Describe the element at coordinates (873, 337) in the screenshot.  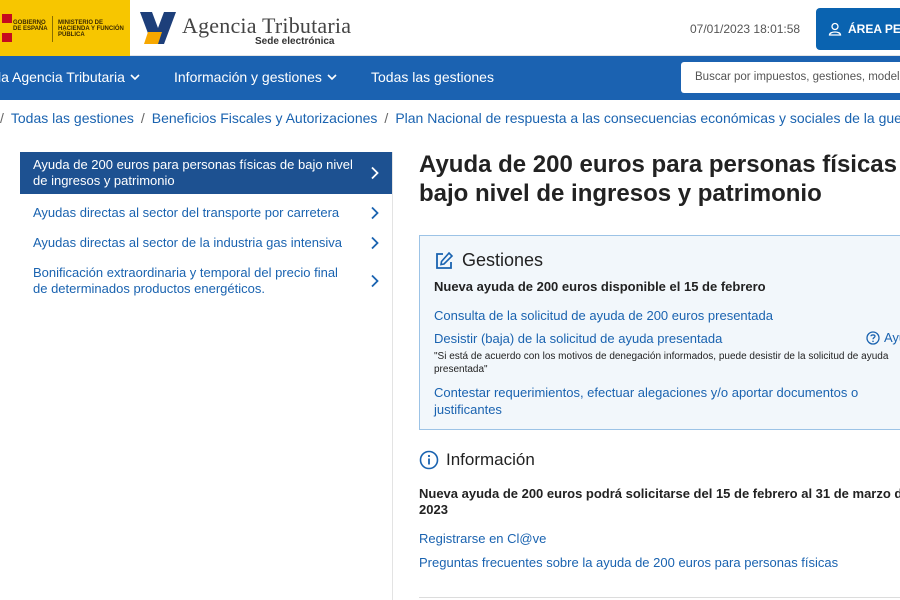
I see `help-circle-icon` at that location.